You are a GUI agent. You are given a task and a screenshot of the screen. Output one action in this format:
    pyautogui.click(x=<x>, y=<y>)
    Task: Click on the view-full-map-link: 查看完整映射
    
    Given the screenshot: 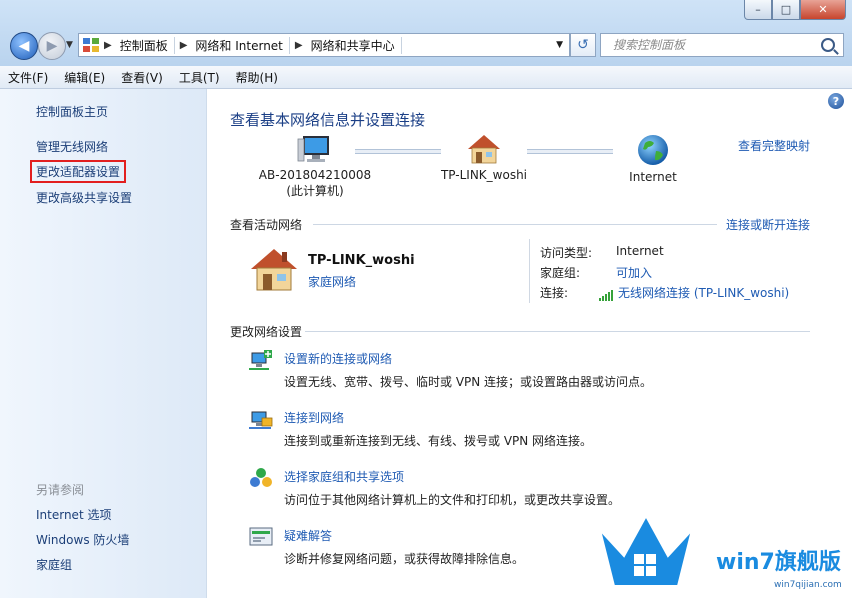 What is the action you would take?
    pyautogui.click(x=774, y=145)
    